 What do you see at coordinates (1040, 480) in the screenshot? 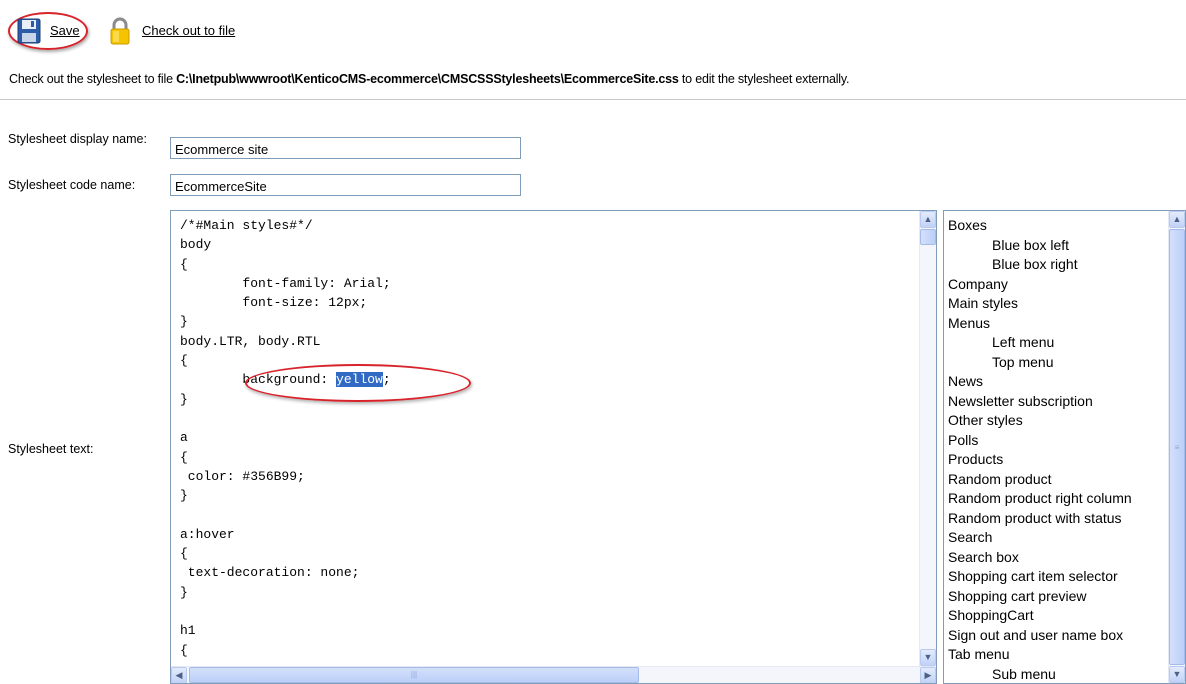
I see `style-list-item: Random product` at bounding box center [1040, 480].